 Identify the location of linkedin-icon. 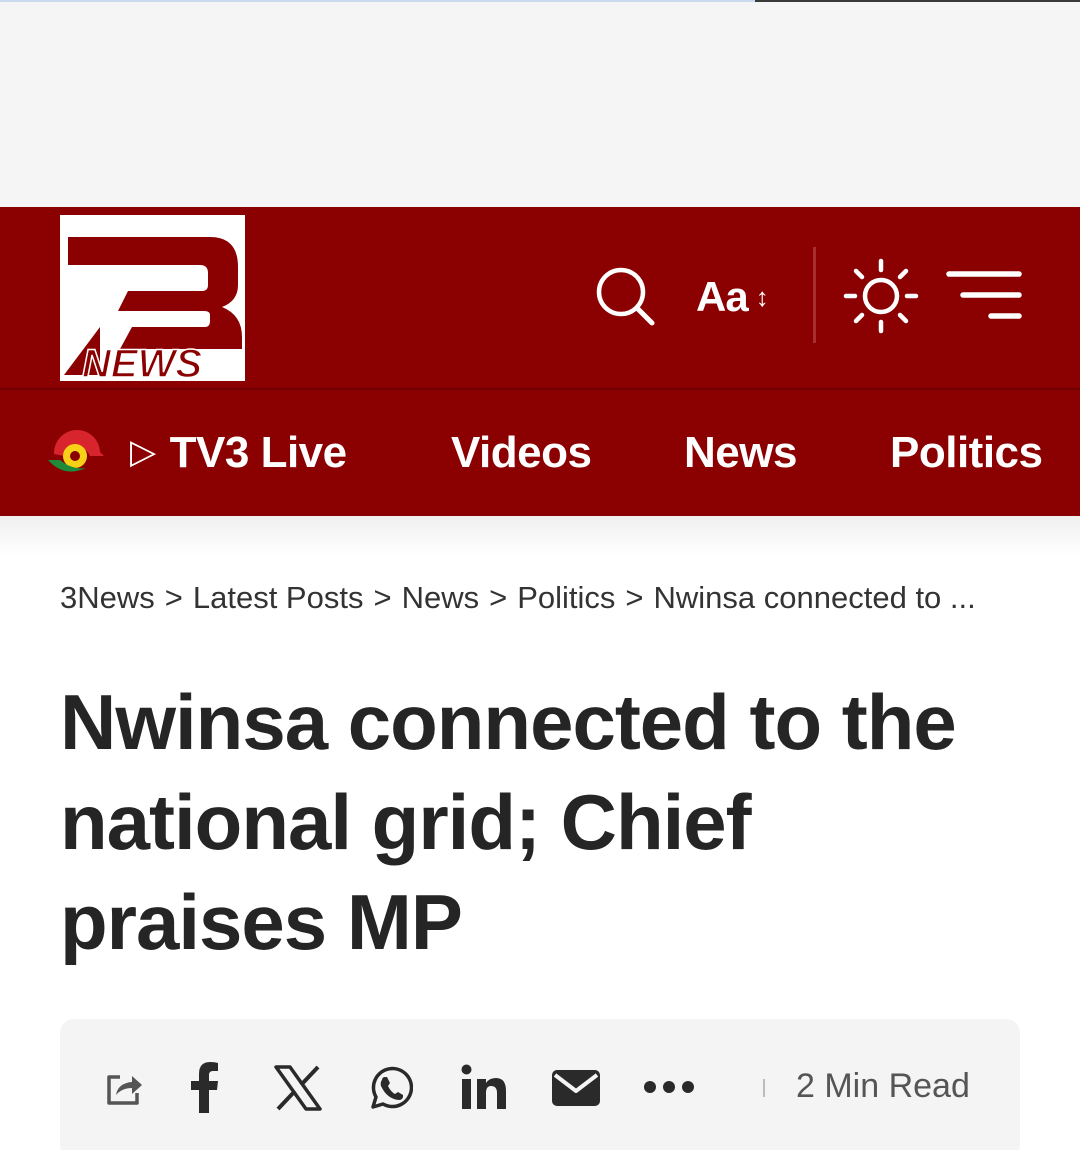
(484, 1087).